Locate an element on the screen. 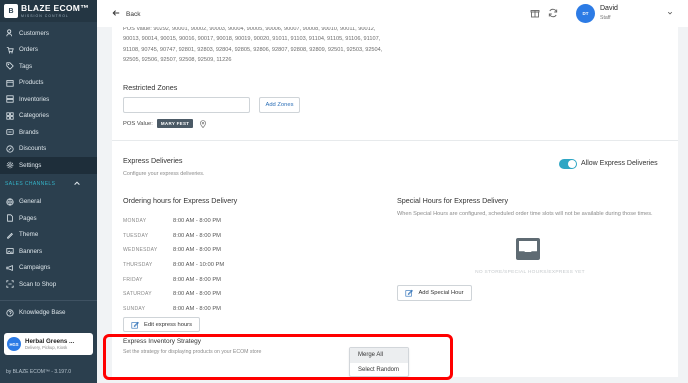  sidebar-item-inventories: Inventories is located at coordinates (48, 99).